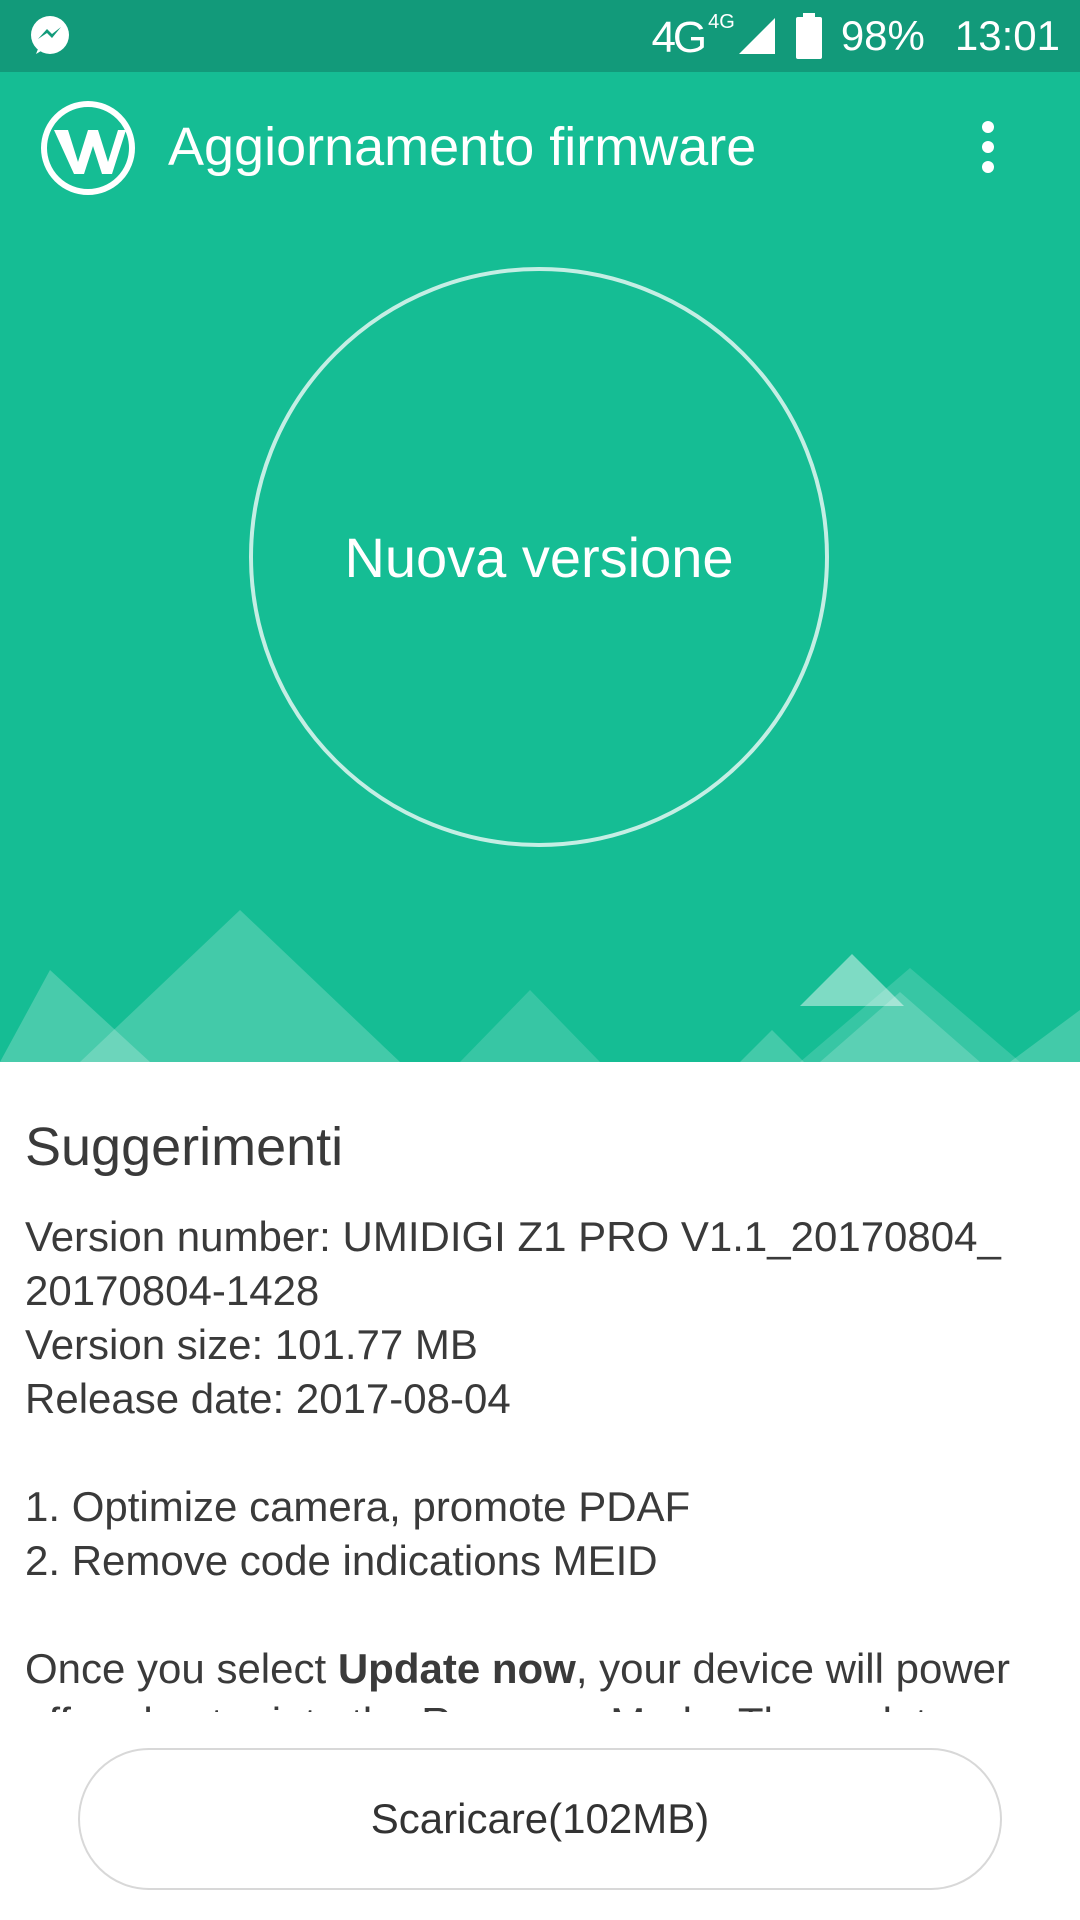  Describe the element at coordinates (792, 1668) in the screenshot. I see `instruction-suffix: , your device will power` at that location.